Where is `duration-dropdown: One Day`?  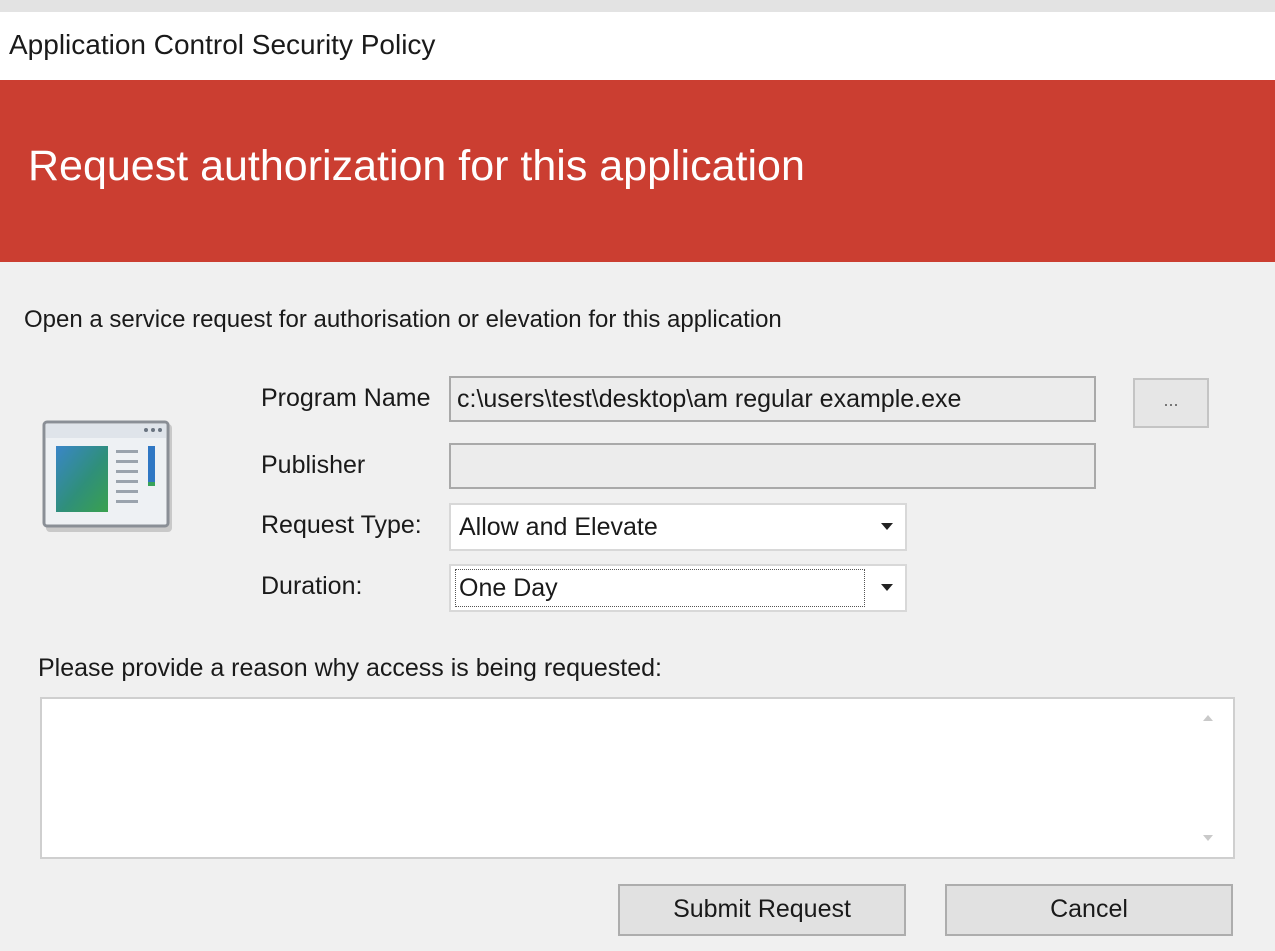 duration-dropdown: One Day is located at coordinates (678, 588).